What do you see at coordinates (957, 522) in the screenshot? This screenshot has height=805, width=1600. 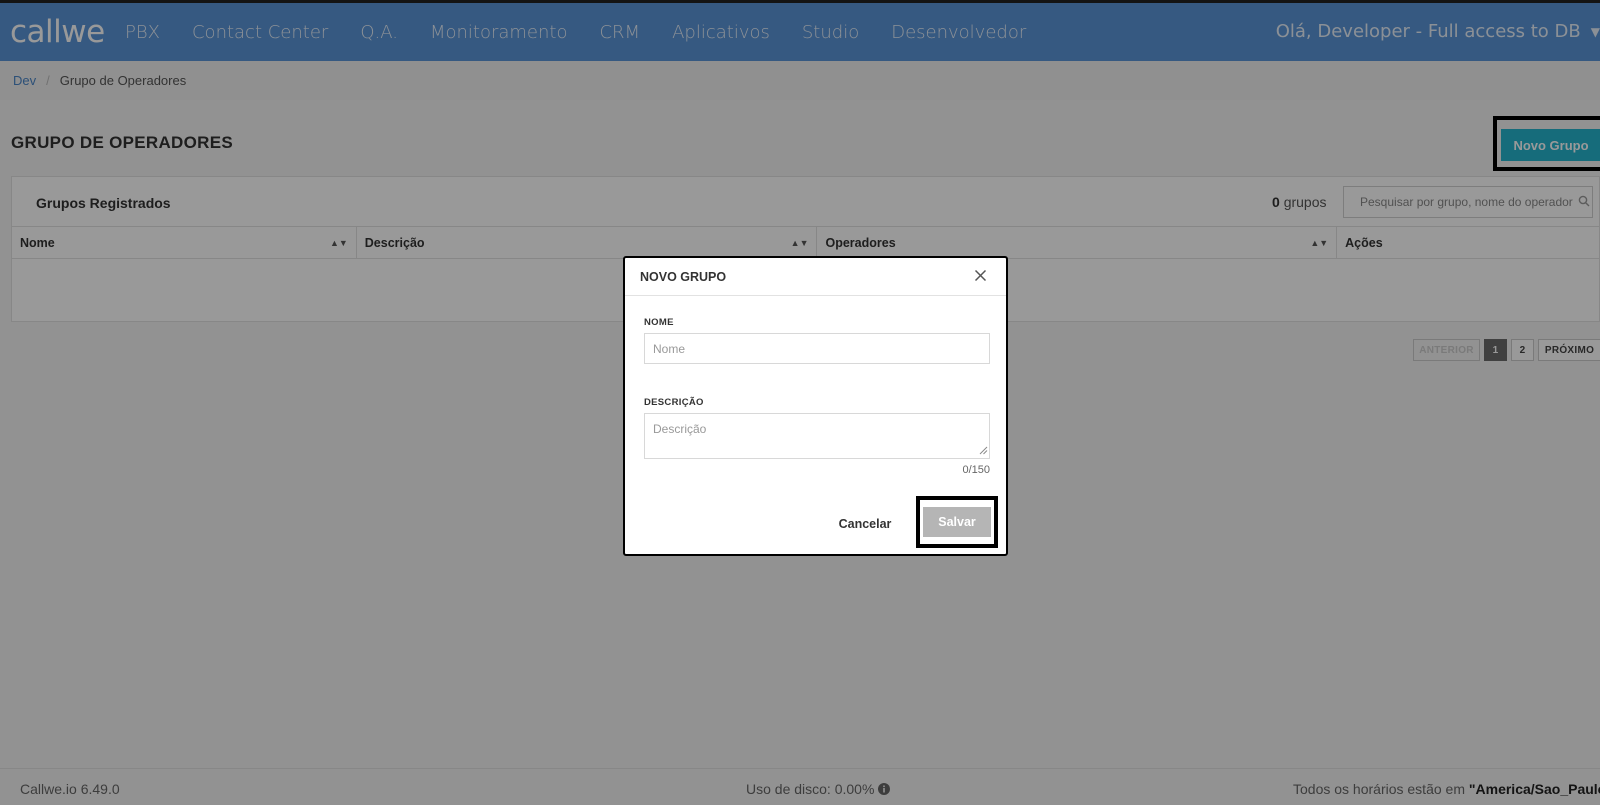 I see `save-button: Salvar` at bounding box center [957, 522].